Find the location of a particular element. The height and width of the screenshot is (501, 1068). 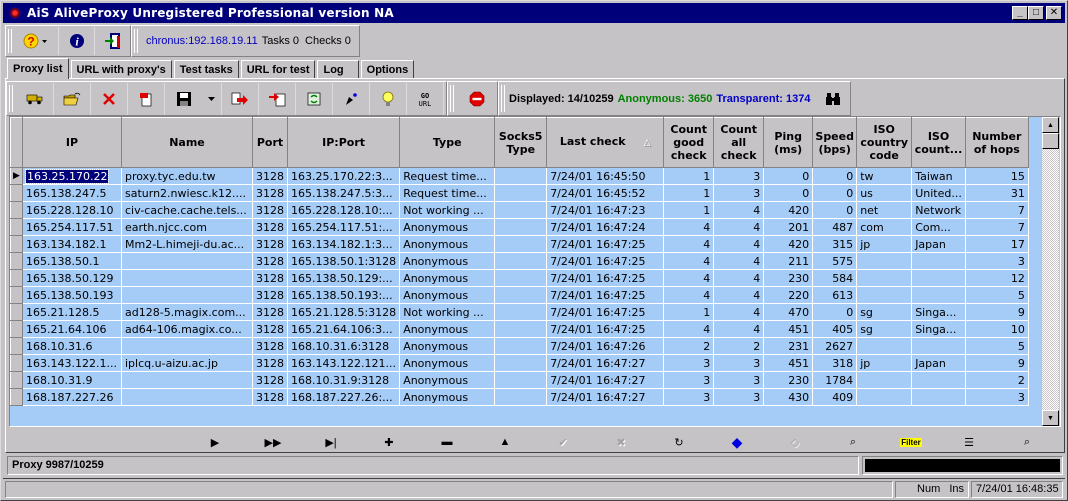

cell-lastcheck: 7/24/01 16:47:26 is located at coordinates (605, 346).